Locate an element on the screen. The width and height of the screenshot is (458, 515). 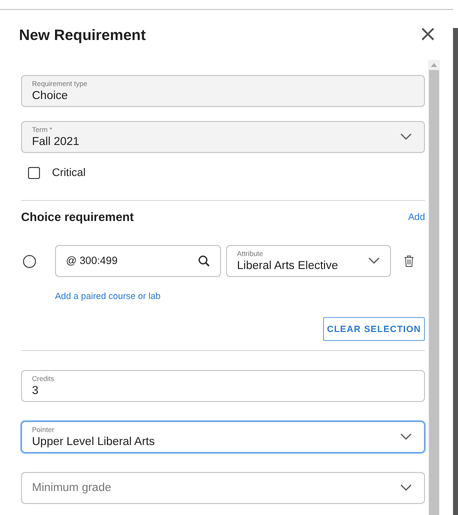
critical-checkbox is located at coordinates (34, 173).